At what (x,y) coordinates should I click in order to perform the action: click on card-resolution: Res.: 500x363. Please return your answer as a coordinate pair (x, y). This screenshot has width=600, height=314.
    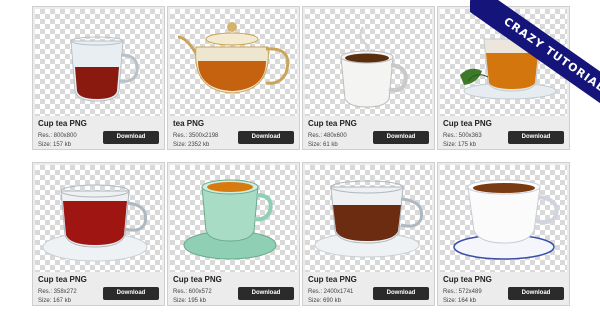
    Looking at the image, I should click on (462, 136).